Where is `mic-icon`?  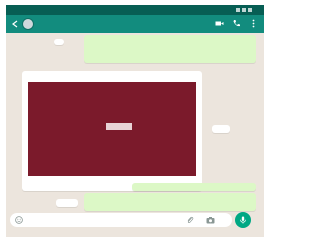 mic-icon is located at coordinates (243, 220).